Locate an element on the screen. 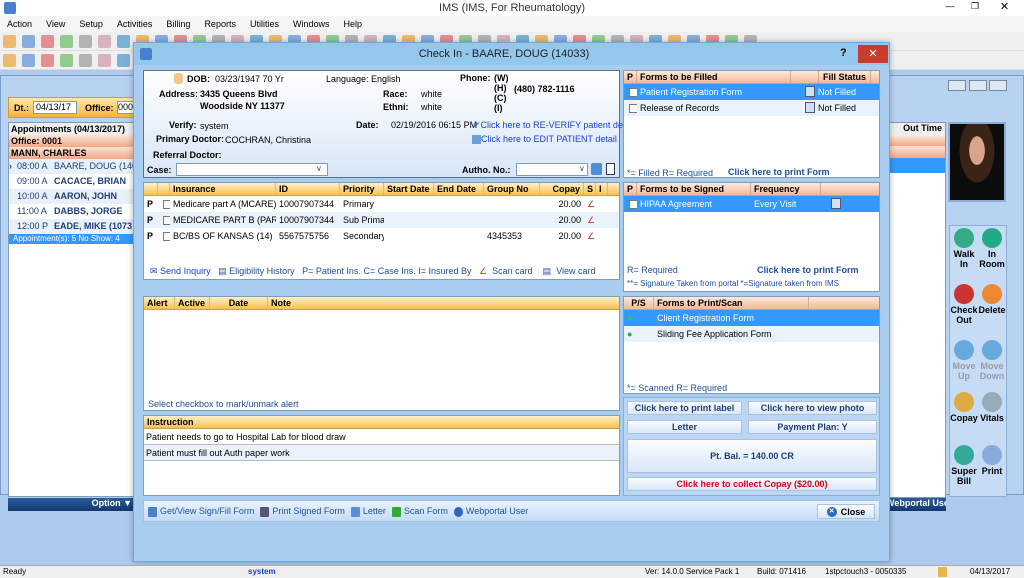 The height and width of the screenshot is (578, 1024). new-document-icon is located at coordinates (610, 169).